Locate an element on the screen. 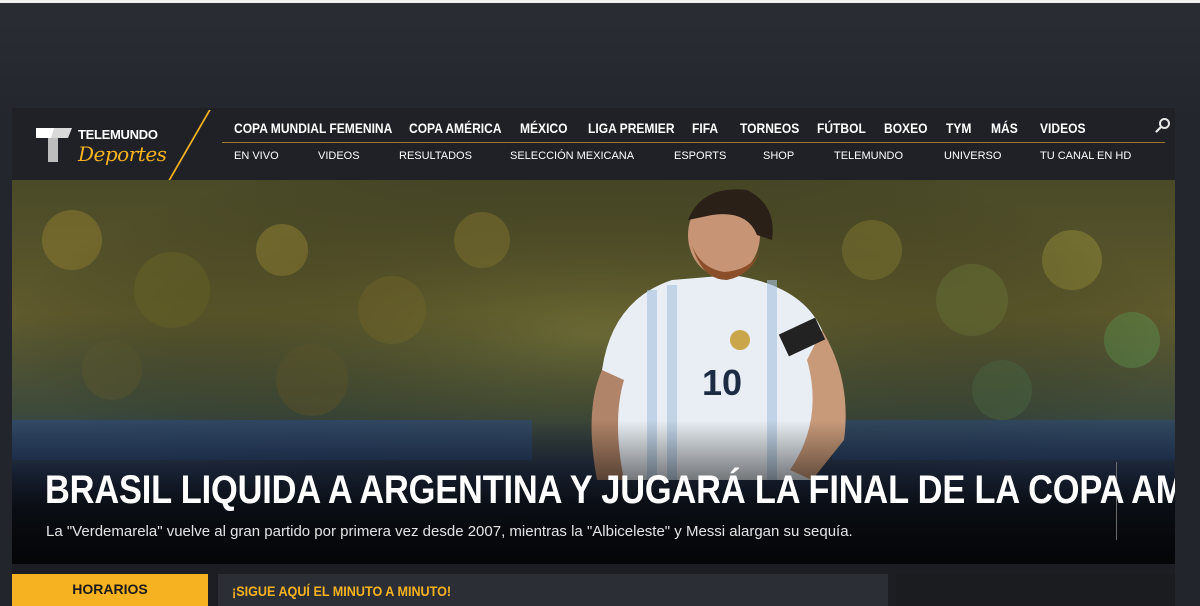  telemundo-deportes-logo: TELEMUNDO Deportes is located at coordinates (104, 145).